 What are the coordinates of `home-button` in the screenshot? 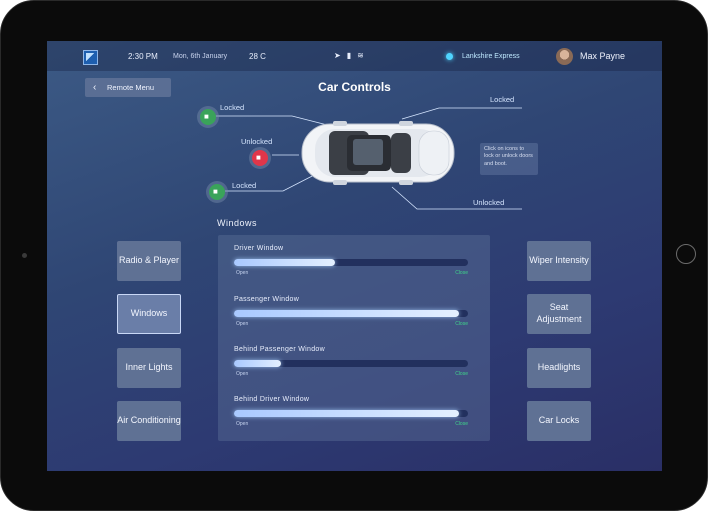 It's located at (686, 254).